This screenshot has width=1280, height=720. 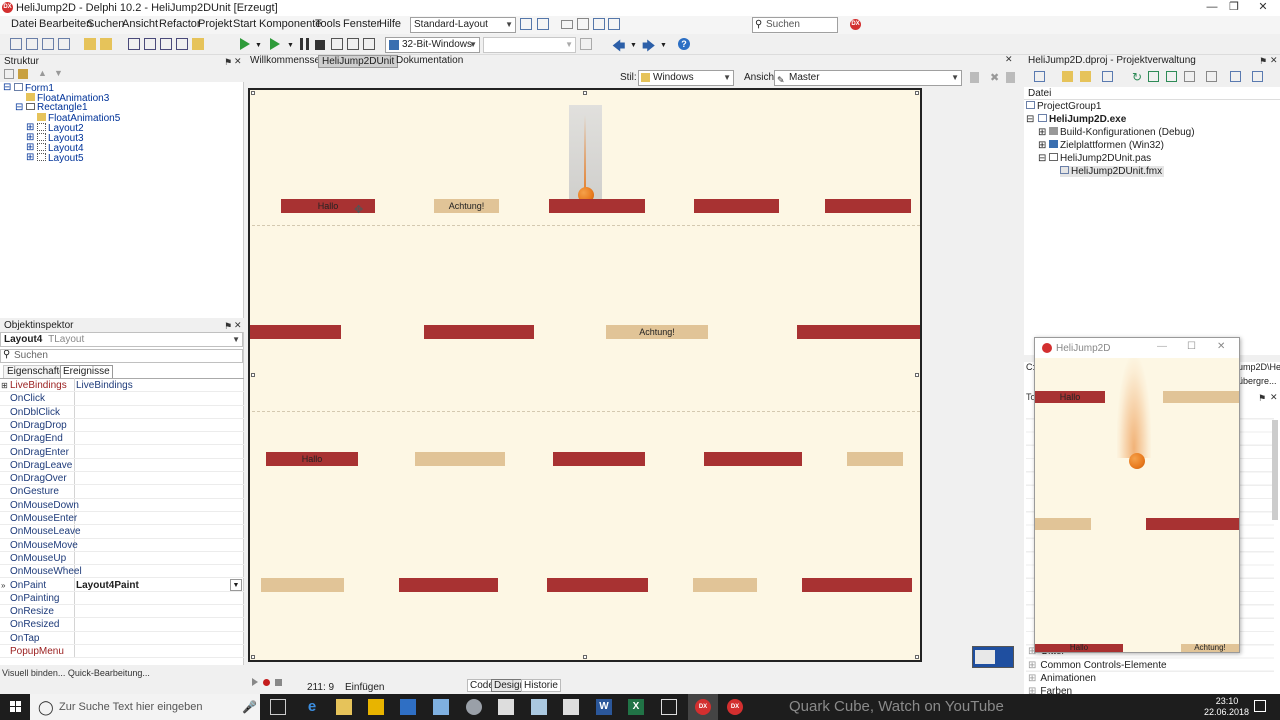 What do you see at coordinates (48, 44) in the screenshot?
I see `new-unit-icon` at bounding box center [48, 44].